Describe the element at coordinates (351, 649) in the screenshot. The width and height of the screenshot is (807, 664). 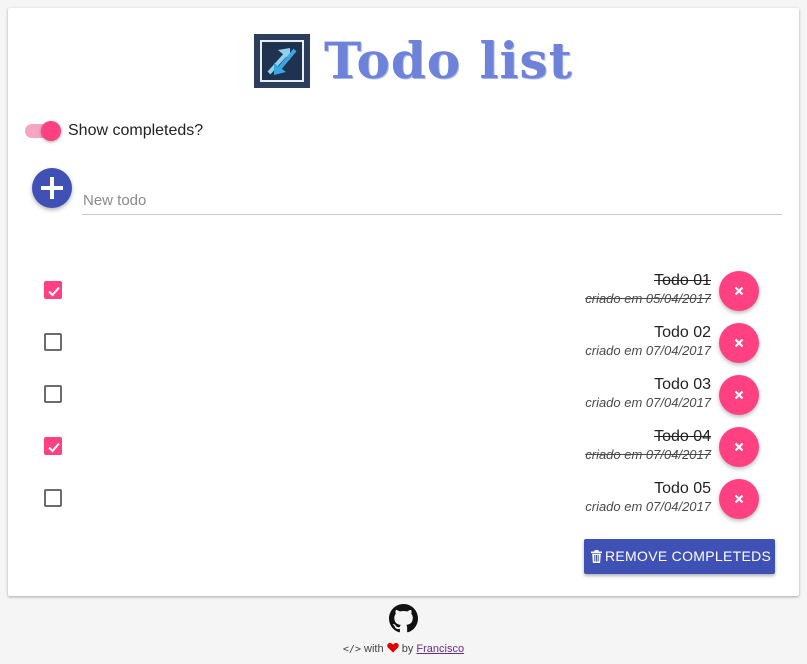
I see `code-icon: </>` at that location.